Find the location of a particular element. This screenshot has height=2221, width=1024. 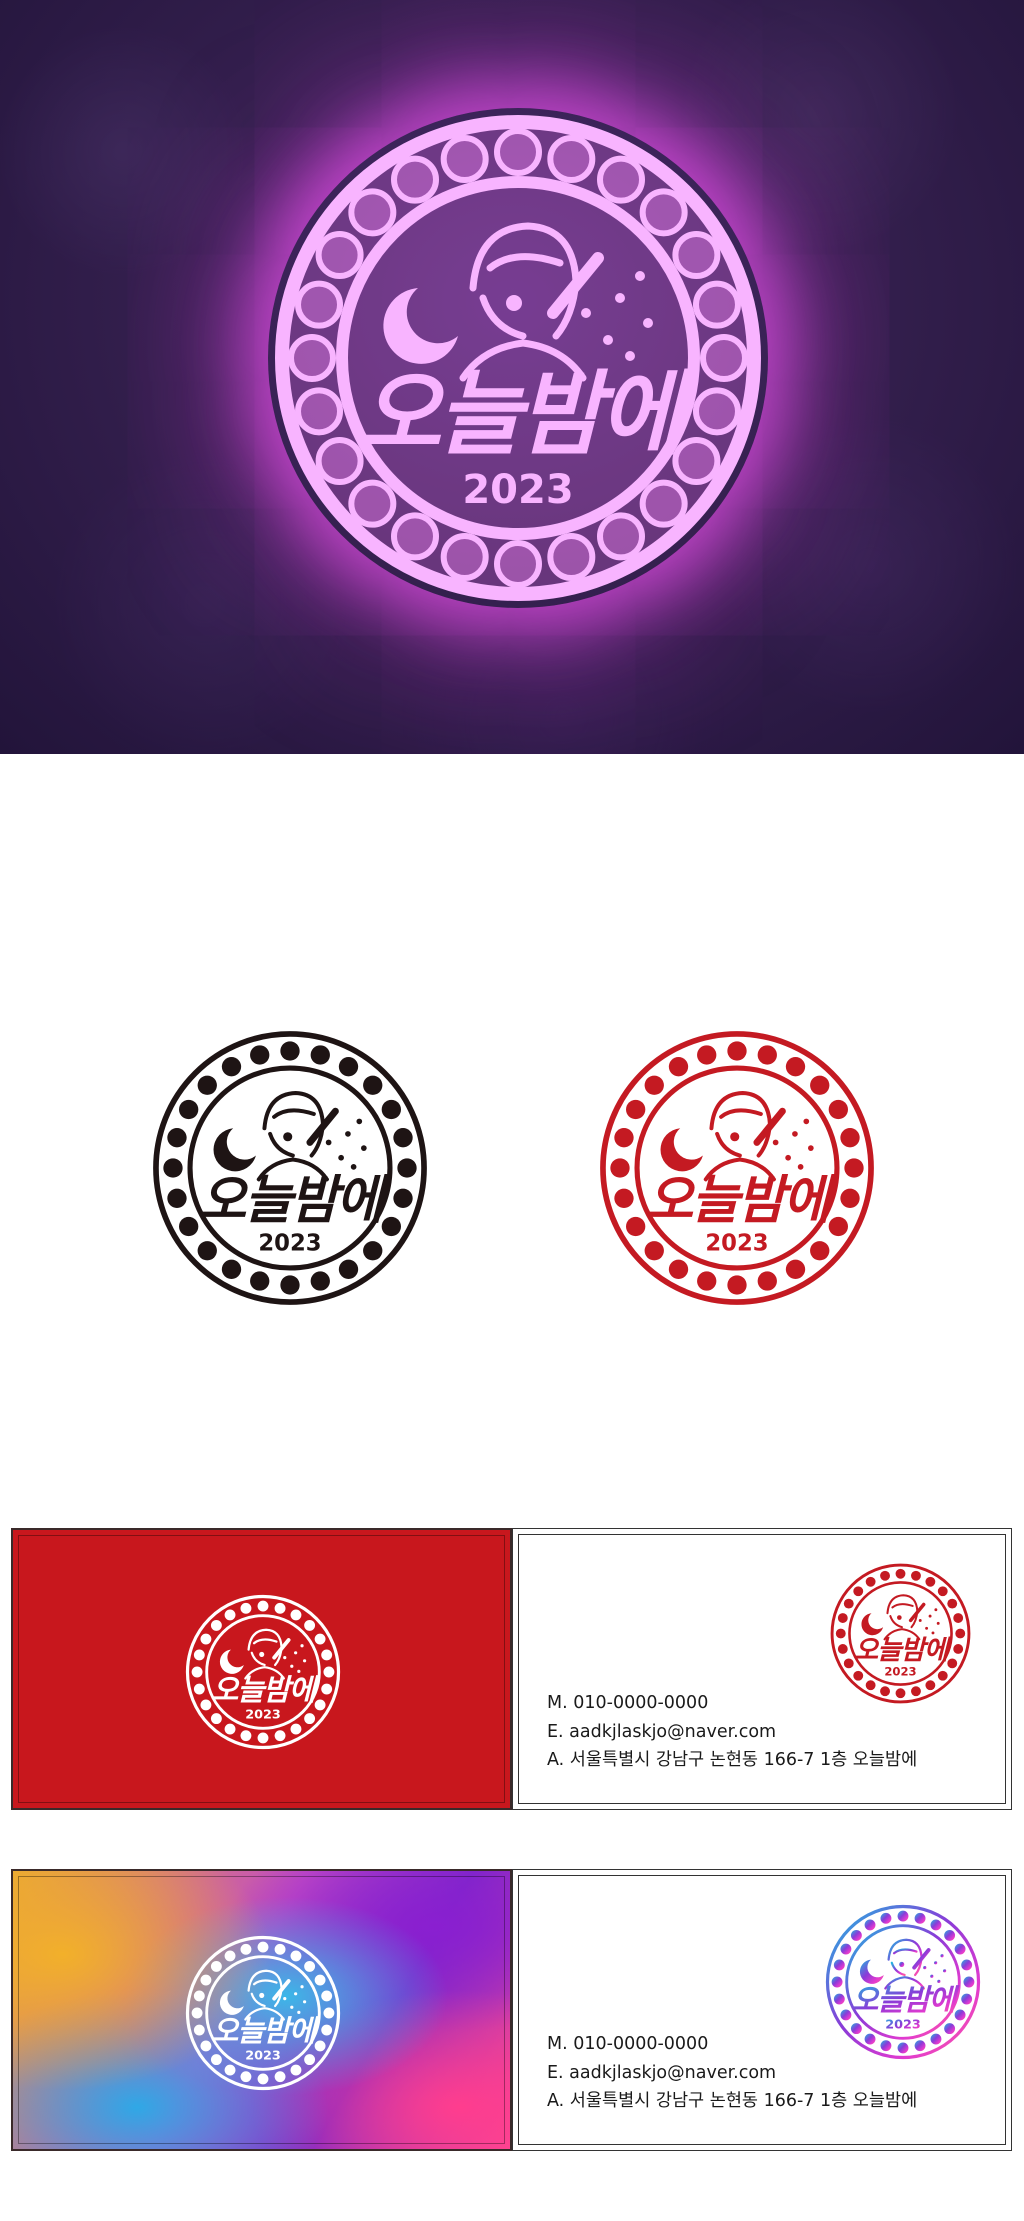

red-card-front: 오늘밤에 2023 is located at coordinates (261, 1669).